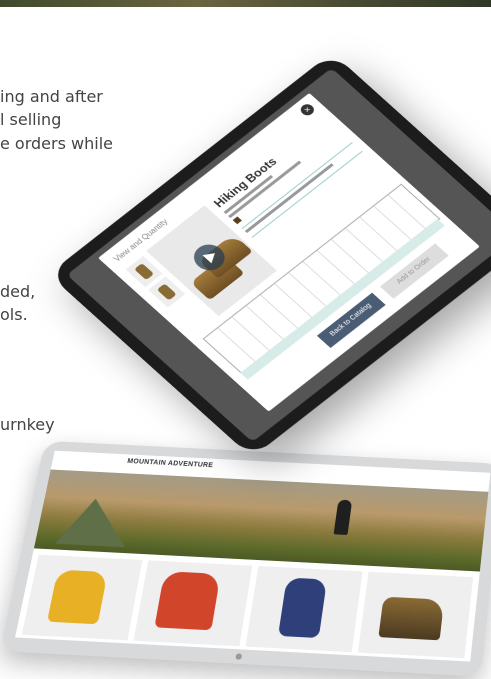  What do you see at coordinates (245, 182) in the screenshot?
I see `product-name: Hiking Boots` at bounding box center [245, 182].